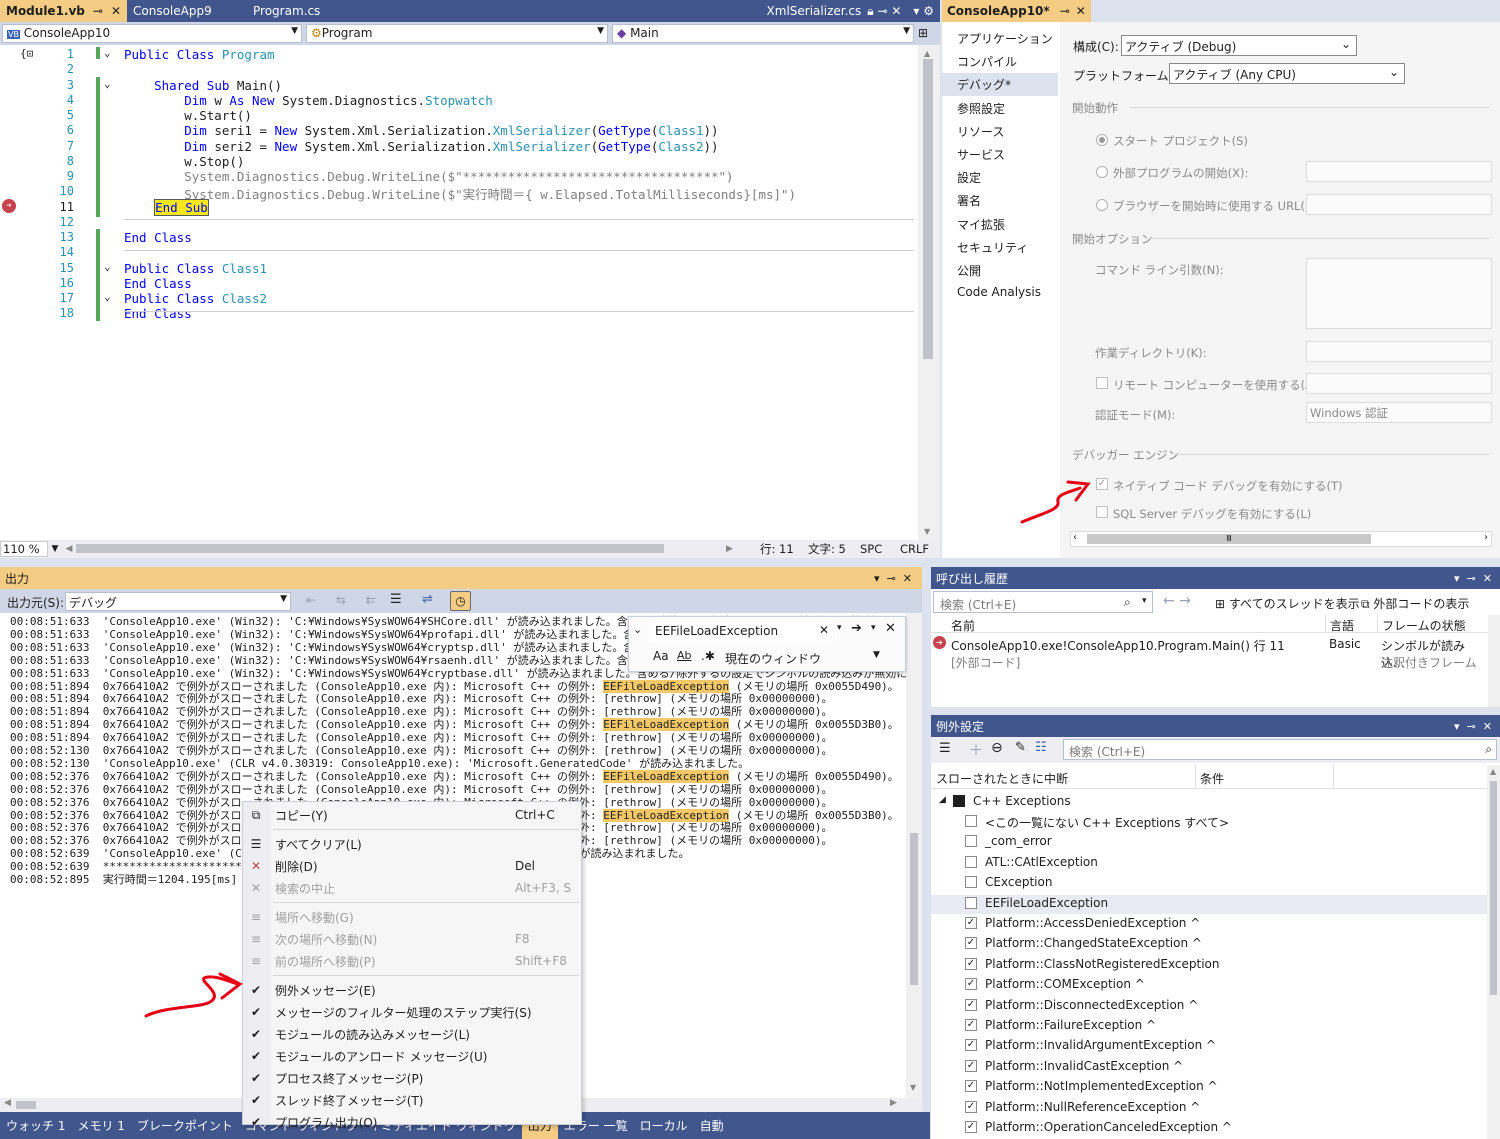 The height and width of the screenshot is (1139, 1500). What do you see at coordinates (1177, 601) in the screenshot?
I see `nav-arrows-icon: ← →` at bounding box center [1177, 601].